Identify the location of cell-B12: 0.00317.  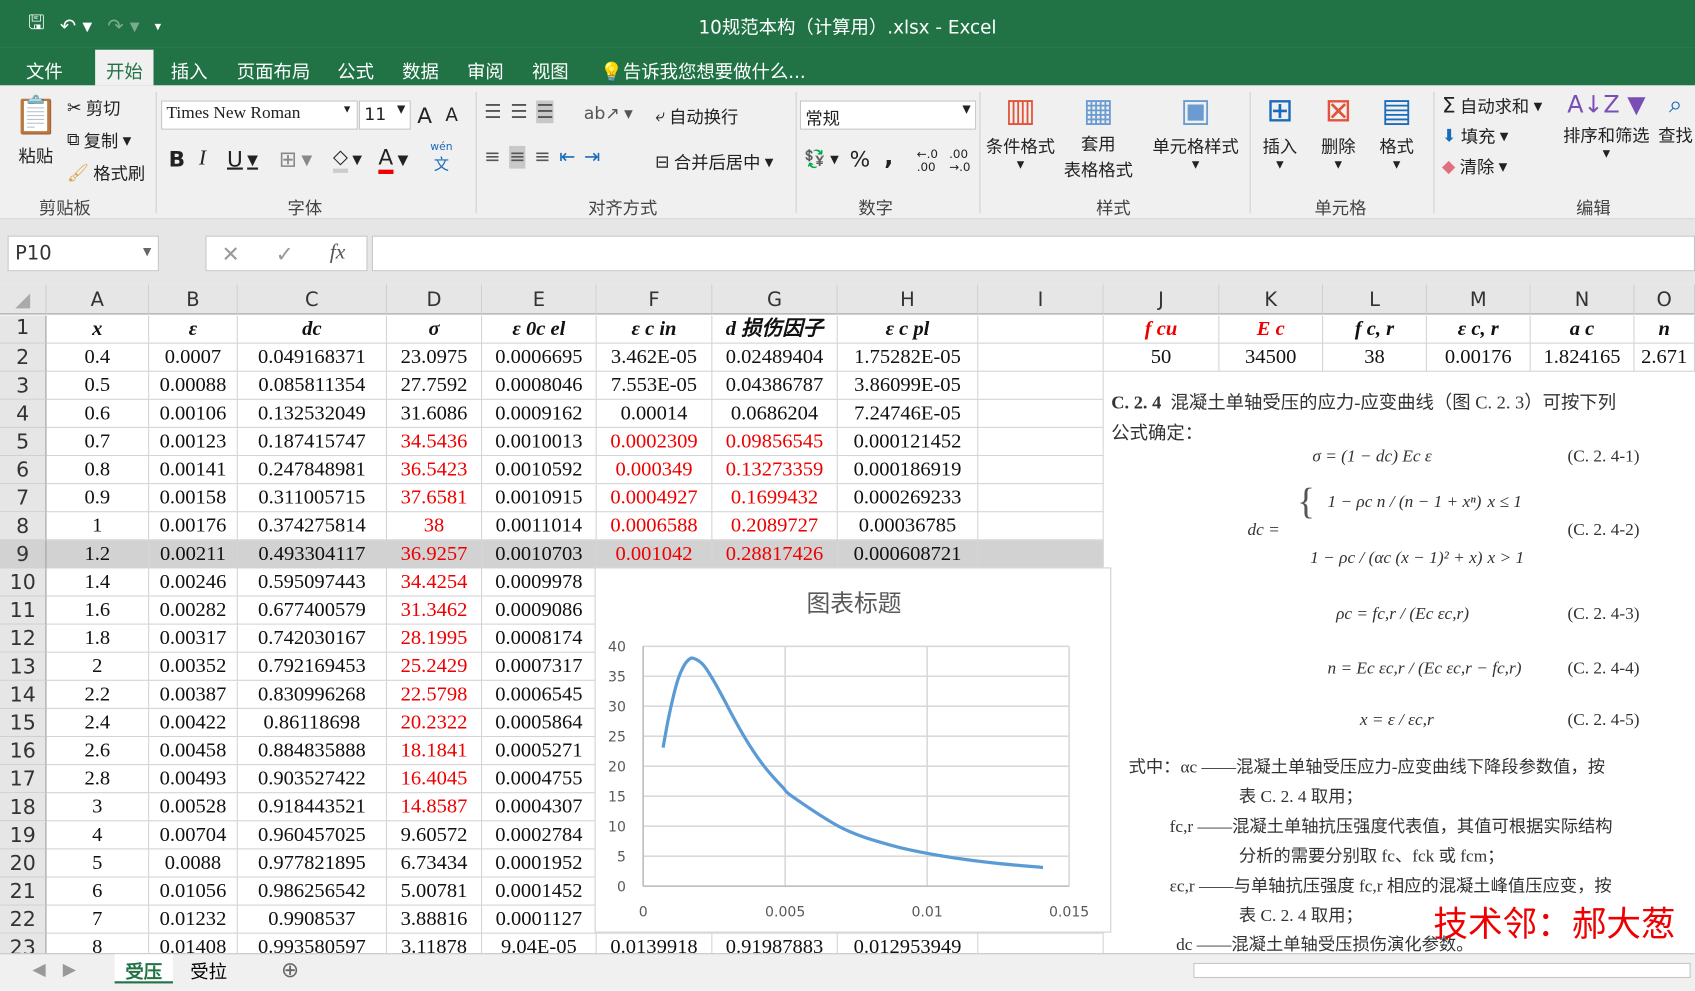
(193, 638).